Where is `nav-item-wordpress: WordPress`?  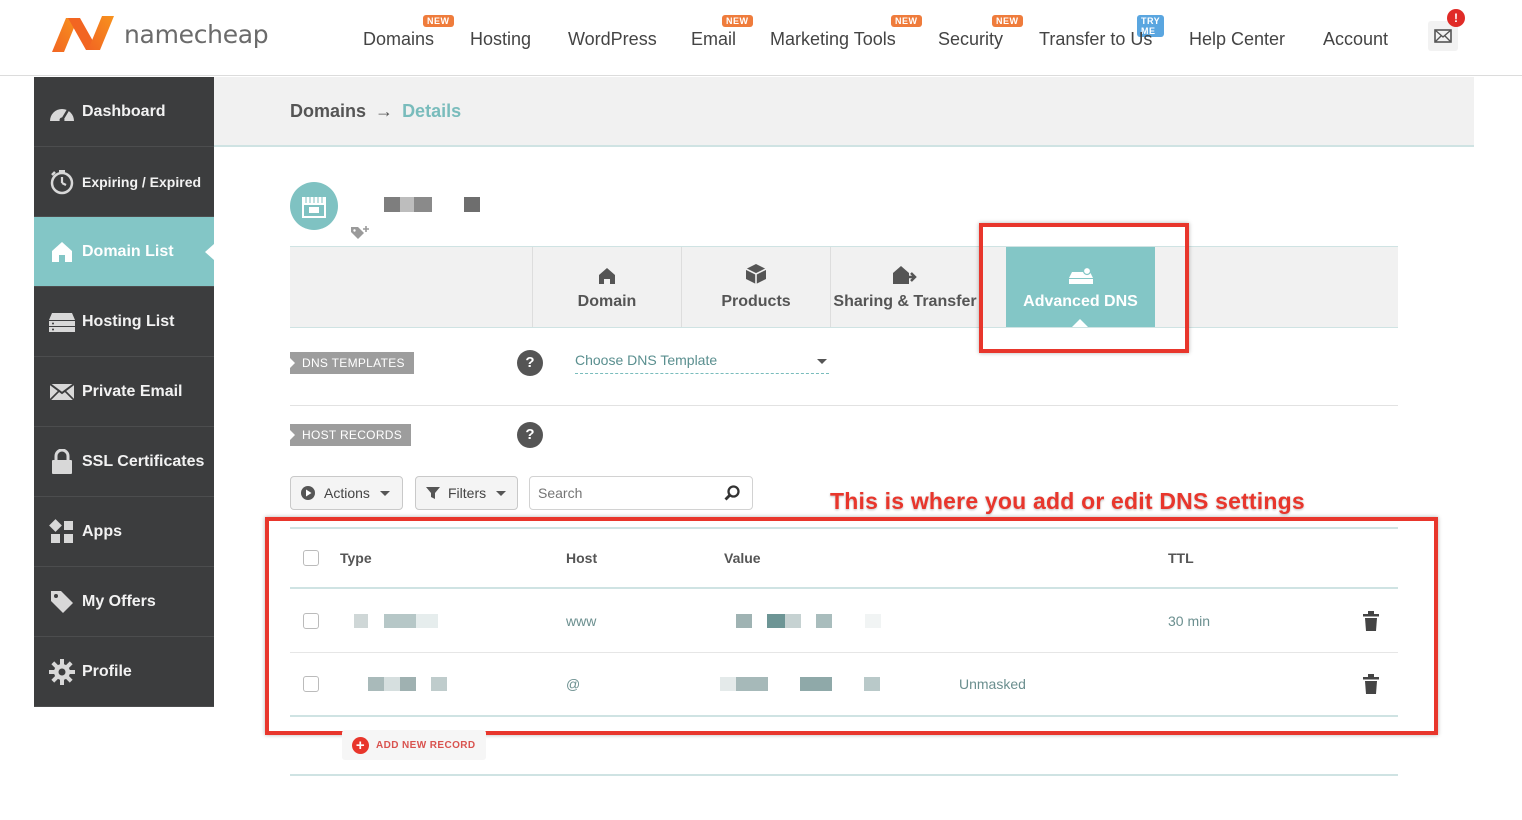
nav-item-wordpress: WordPress is located at coordinates (612, 39).